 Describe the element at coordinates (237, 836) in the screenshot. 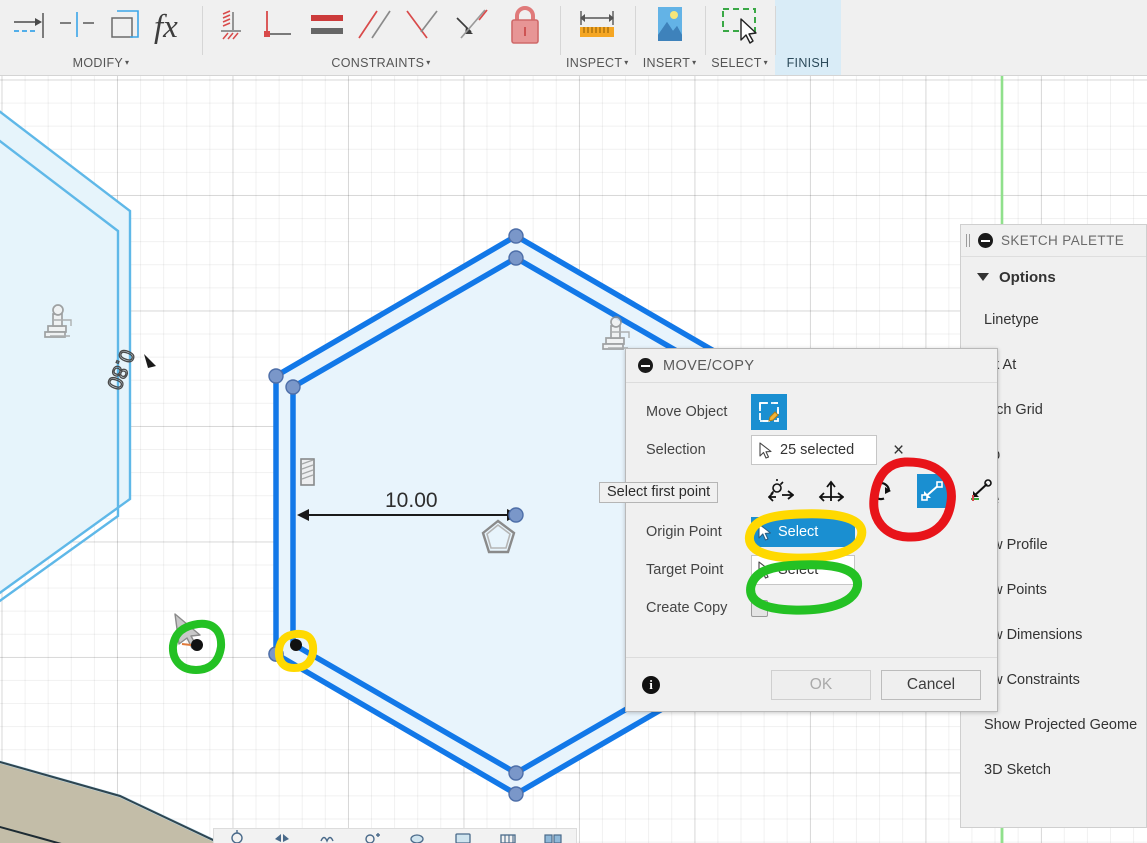

I see `orbit-icon` at that location.